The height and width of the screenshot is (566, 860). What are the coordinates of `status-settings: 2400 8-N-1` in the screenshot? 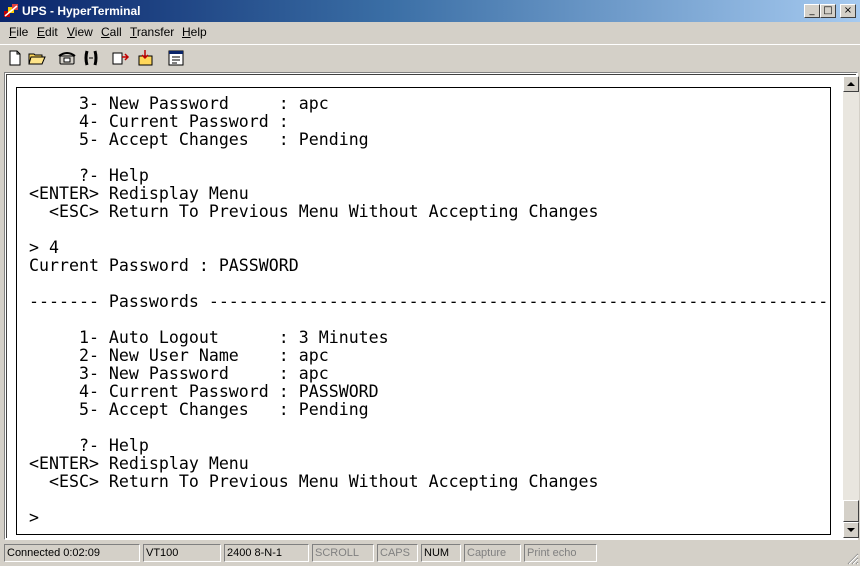 It's located at (266, 553).